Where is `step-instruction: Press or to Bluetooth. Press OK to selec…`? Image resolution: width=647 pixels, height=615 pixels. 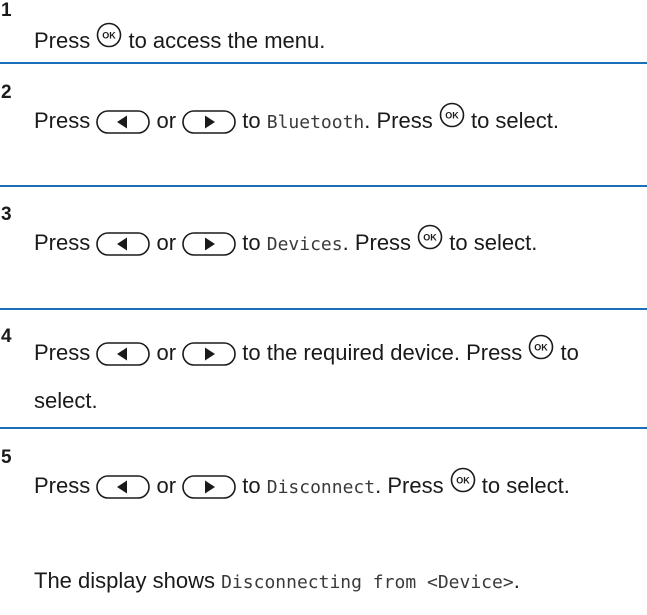 step-instruction: Press or to Bluetooth. Press OK to selec… is located at coordinates (335, 123).